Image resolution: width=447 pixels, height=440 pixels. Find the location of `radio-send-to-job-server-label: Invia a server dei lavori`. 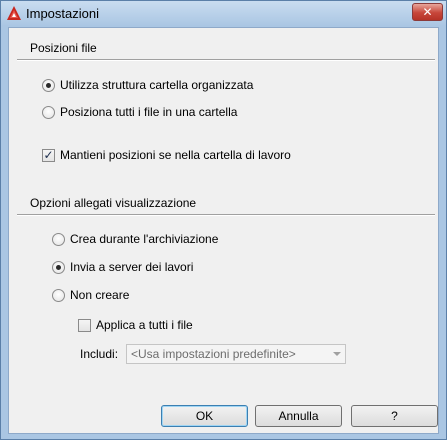

radio-send-to-job-server-label: Invia a server dei lavori is located at coordinates (132, 267).